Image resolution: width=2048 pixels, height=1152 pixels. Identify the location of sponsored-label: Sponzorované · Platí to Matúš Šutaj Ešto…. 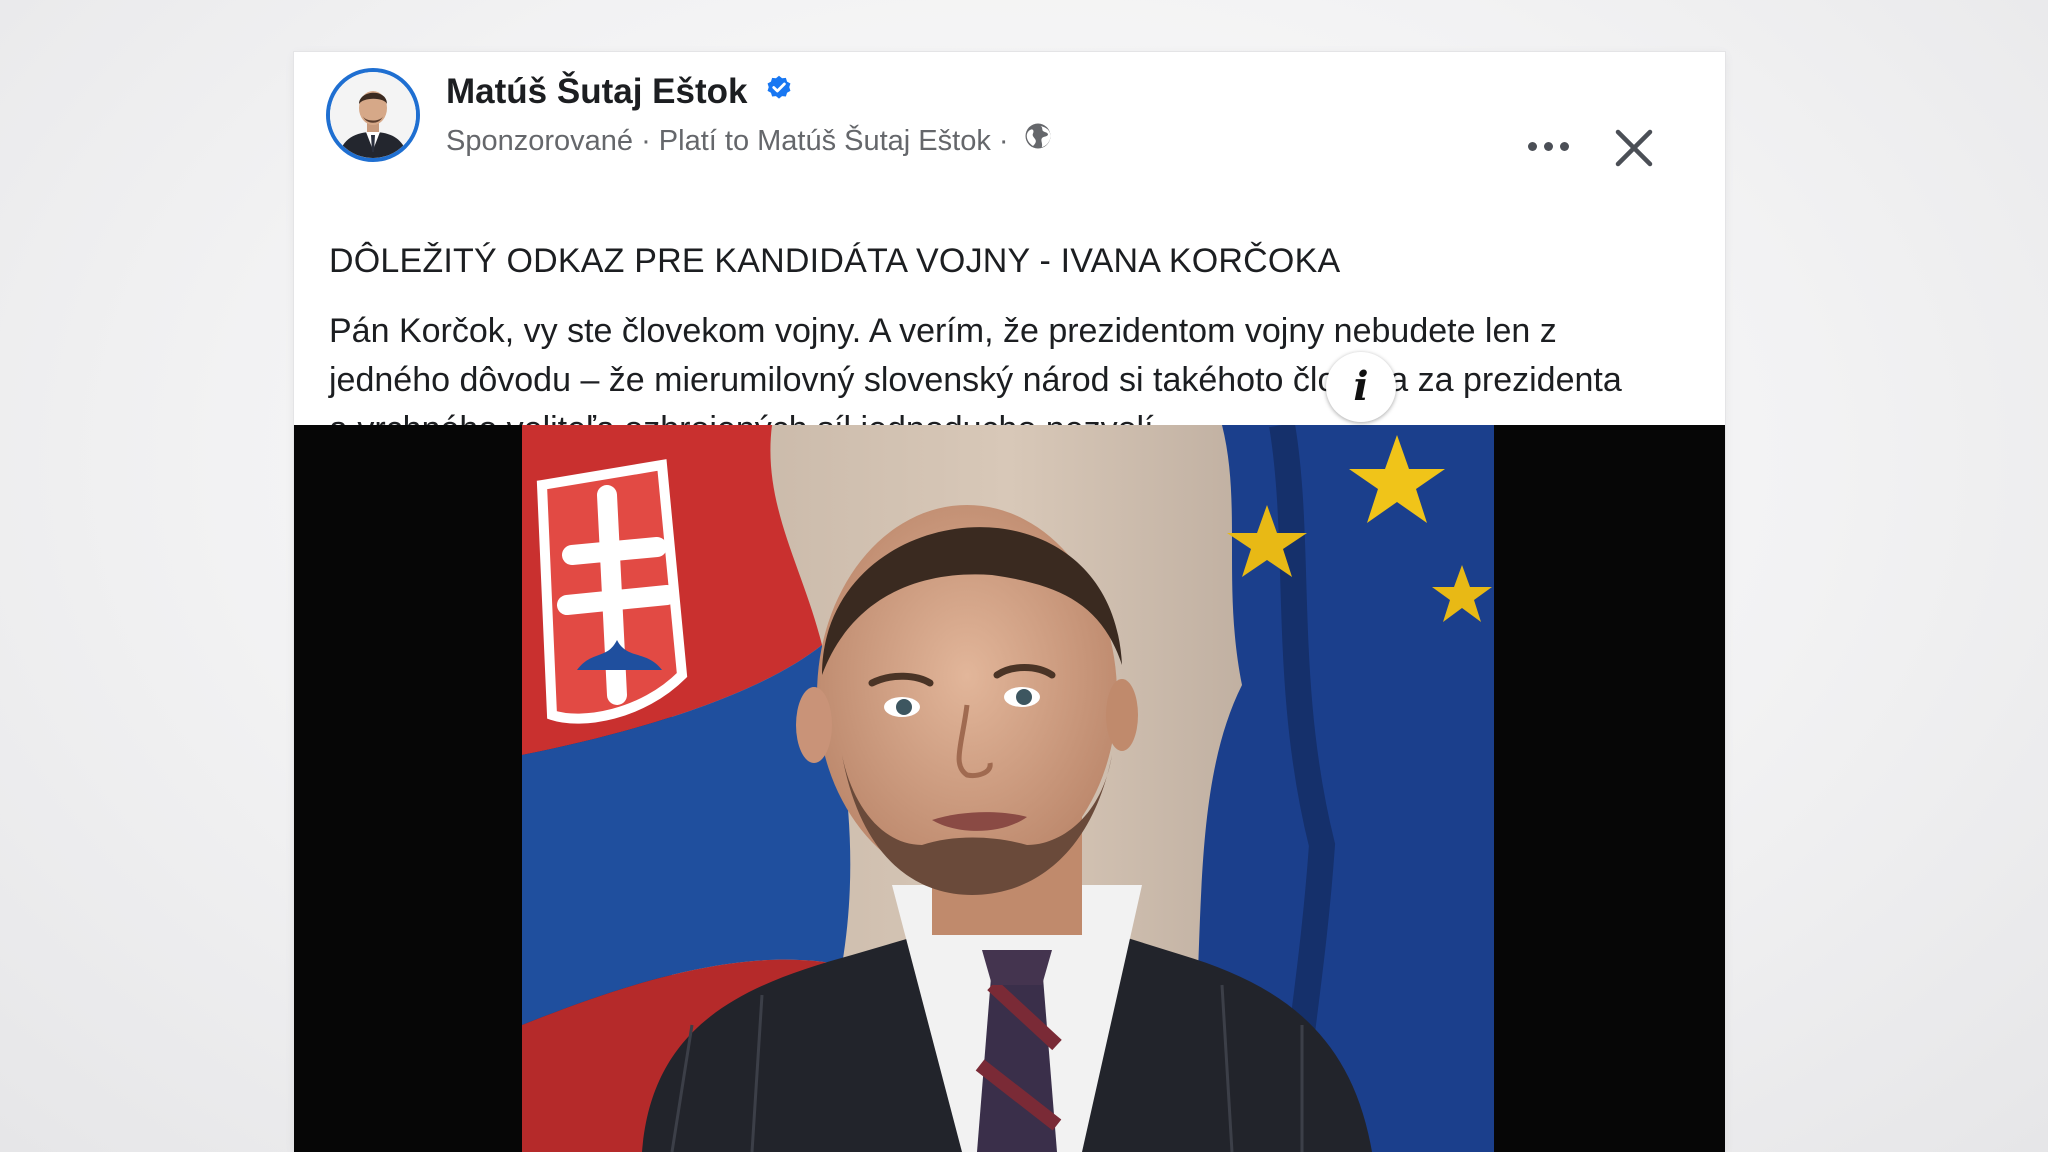
(727, 141).